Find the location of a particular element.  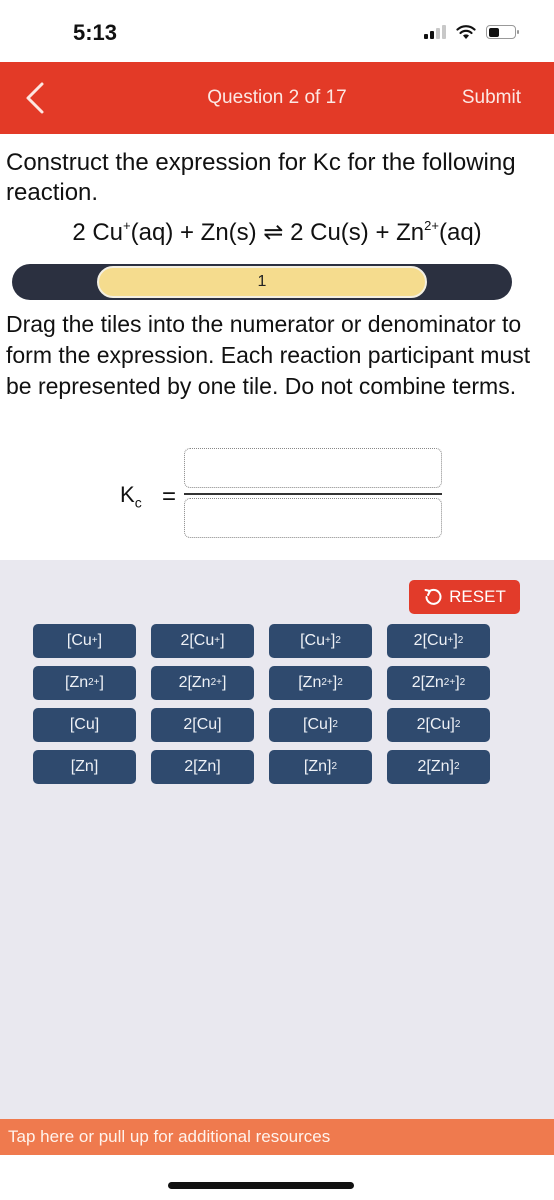

cellular-signal-icon is located at coordinates (435, 32).